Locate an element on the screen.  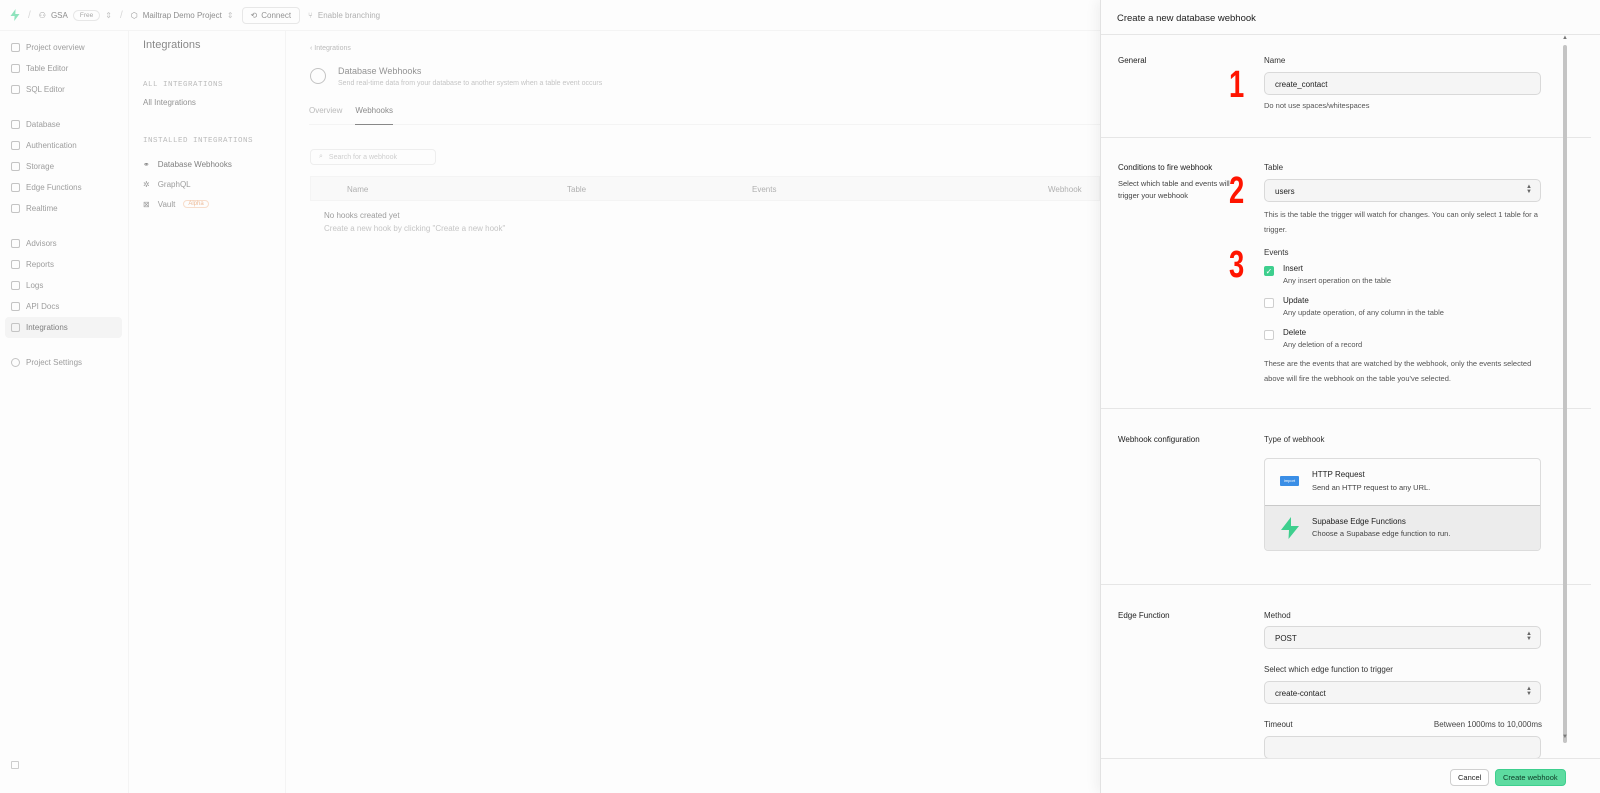
annotation-step-3: 3 is located at coordinates (1237, 265).